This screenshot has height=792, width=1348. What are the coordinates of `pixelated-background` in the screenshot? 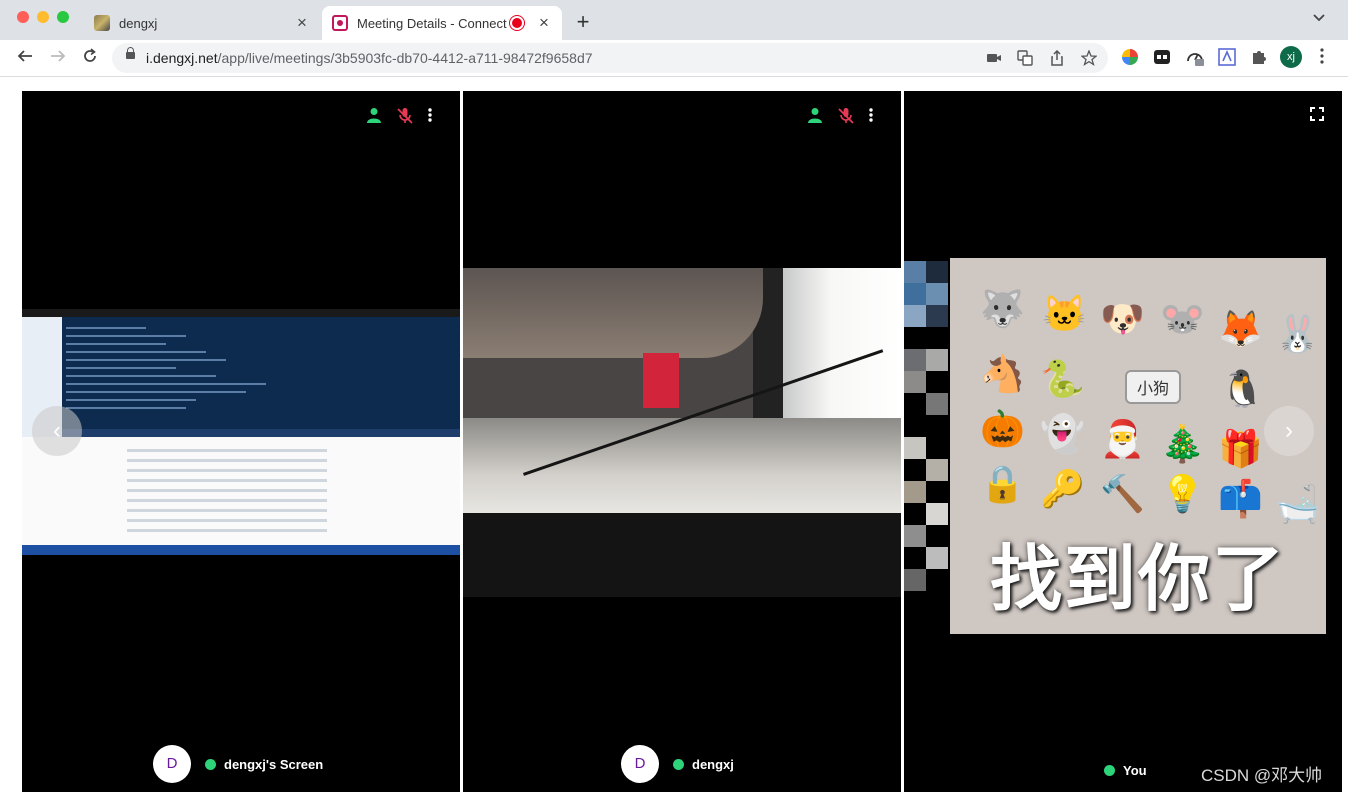 It's located at (928, 431).